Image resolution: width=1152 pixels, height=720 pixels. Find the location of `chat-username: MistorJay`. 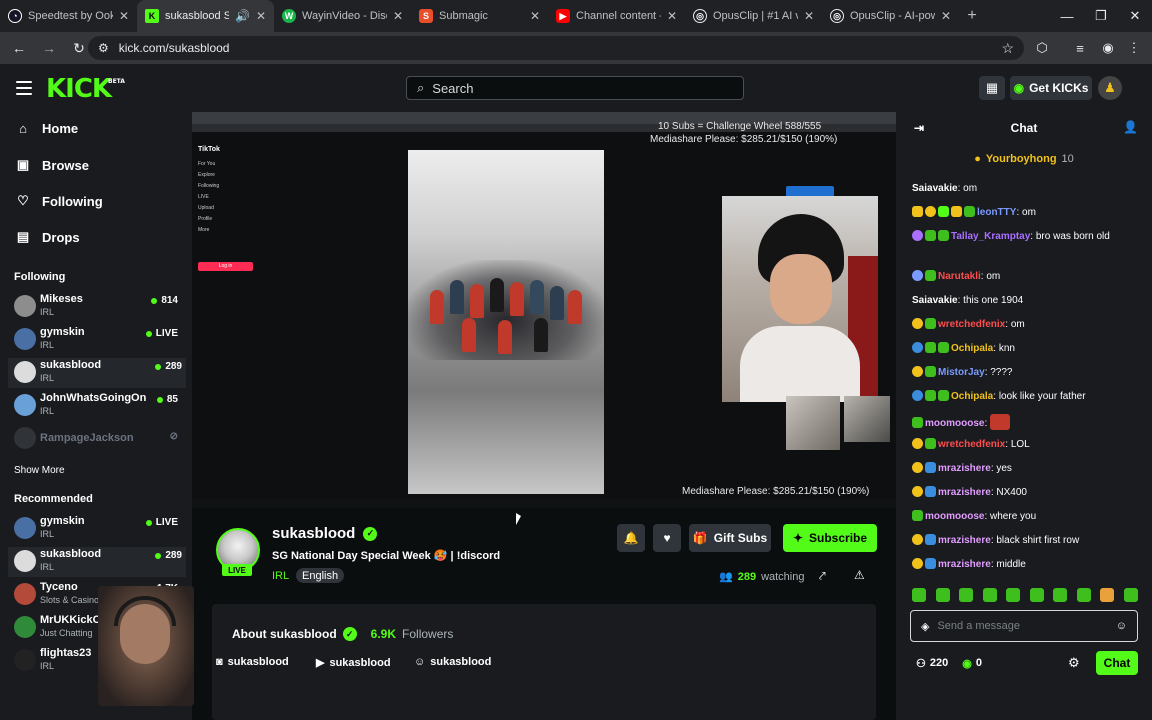

chat-username: MistorJay is located at coordinates (961, 372).